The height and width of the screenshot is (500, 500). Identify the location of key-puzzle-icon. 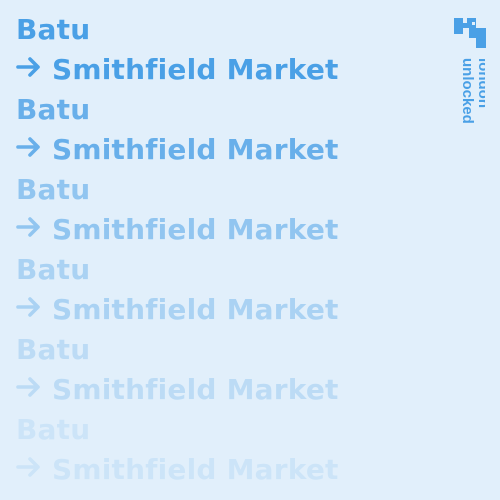
(470, 33).